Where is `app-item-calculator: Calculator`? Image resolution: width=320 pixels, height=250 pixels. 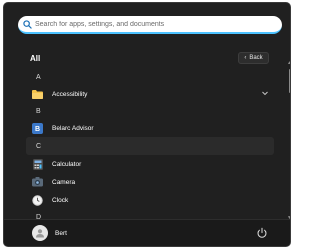
app-item-calculator: Calculator is located at coordinates (150, 164).